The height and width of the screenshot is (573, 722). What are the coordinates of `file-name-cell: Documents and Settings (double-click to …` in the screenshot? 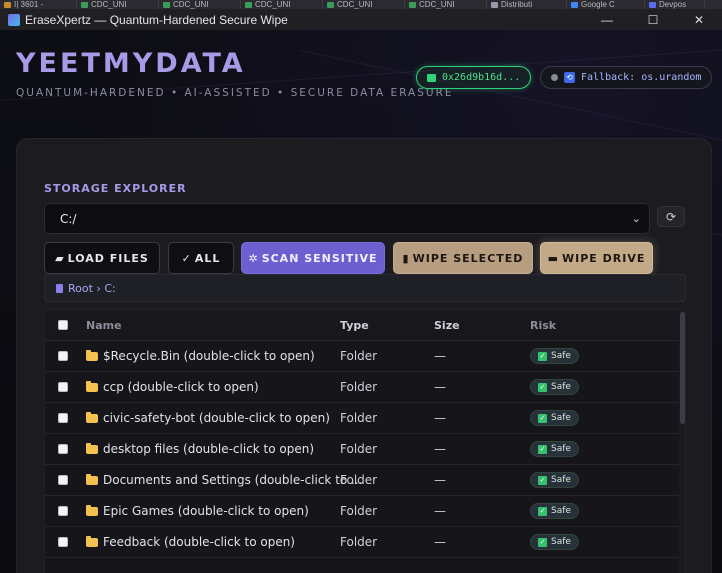 It's located at (224, 480).